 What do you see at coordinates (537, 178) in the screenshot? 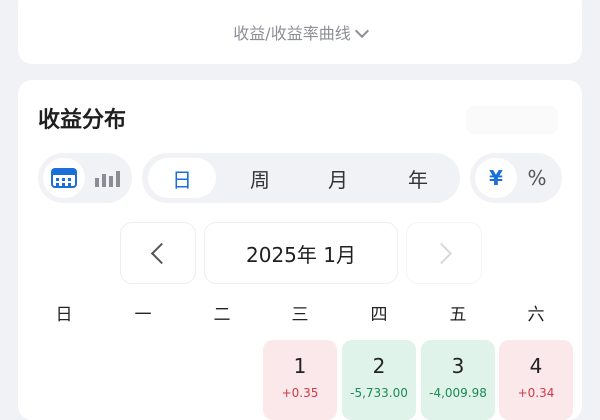
I see `unit-percent-button: %` at bounding box center [537, 178].